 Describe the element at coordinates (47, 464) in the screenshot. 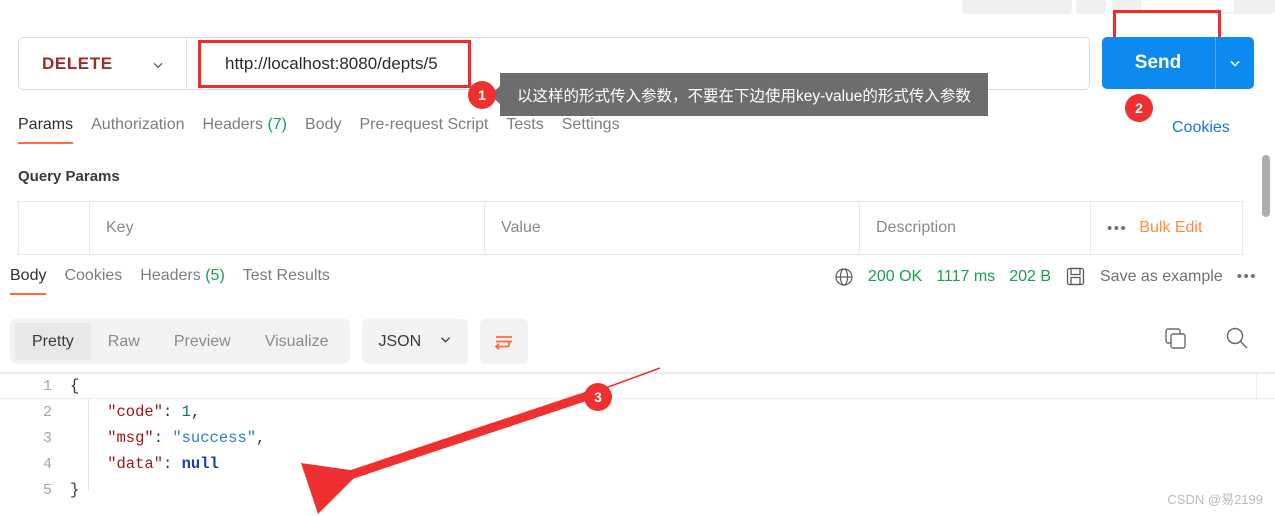

I see `line-number: 4` at that location.